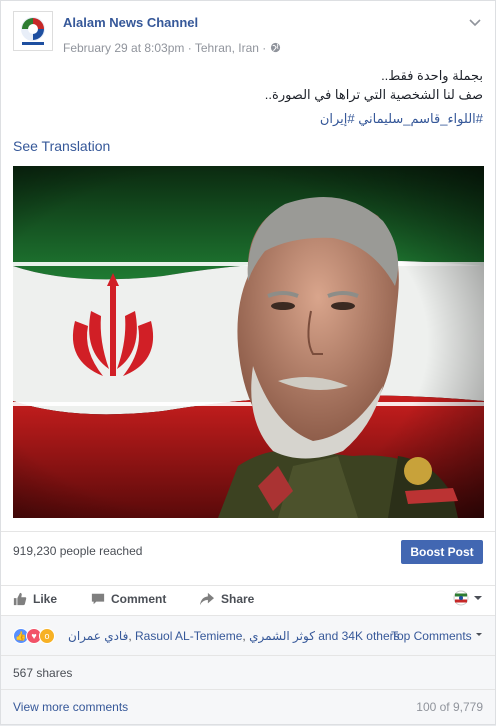 Image resolution: width=496 pixels, height=726 pixels. Describe the element at coordinates (20, 599) in the screenshot. I see `like-icon` at that location.